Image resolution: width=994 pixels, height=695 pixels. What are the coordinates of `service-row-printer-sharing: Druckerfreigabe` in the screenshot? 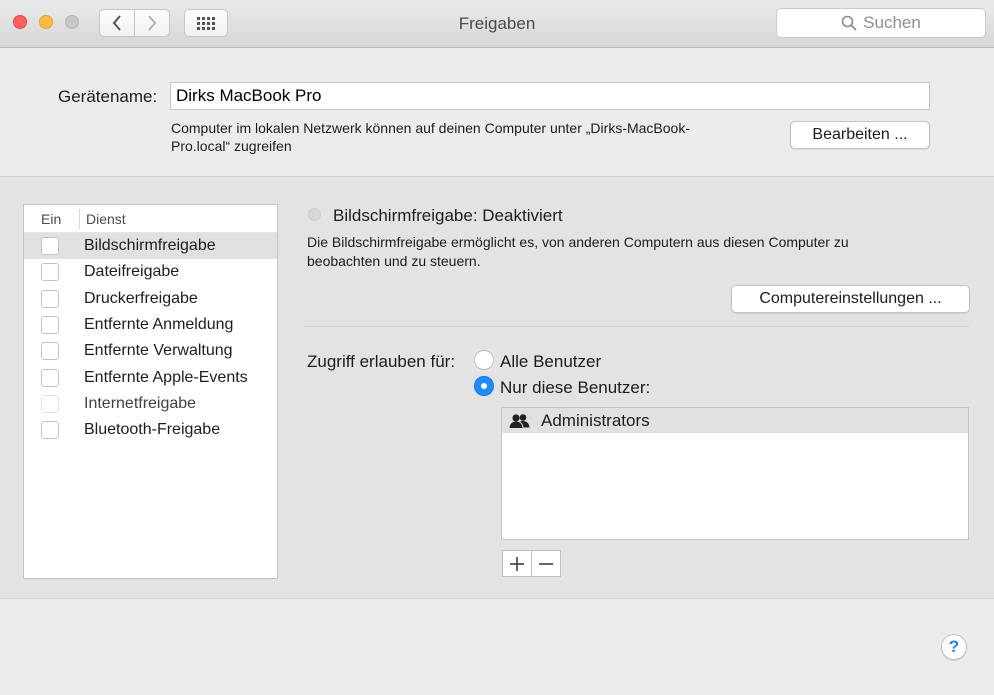 It's located at (150, 299).